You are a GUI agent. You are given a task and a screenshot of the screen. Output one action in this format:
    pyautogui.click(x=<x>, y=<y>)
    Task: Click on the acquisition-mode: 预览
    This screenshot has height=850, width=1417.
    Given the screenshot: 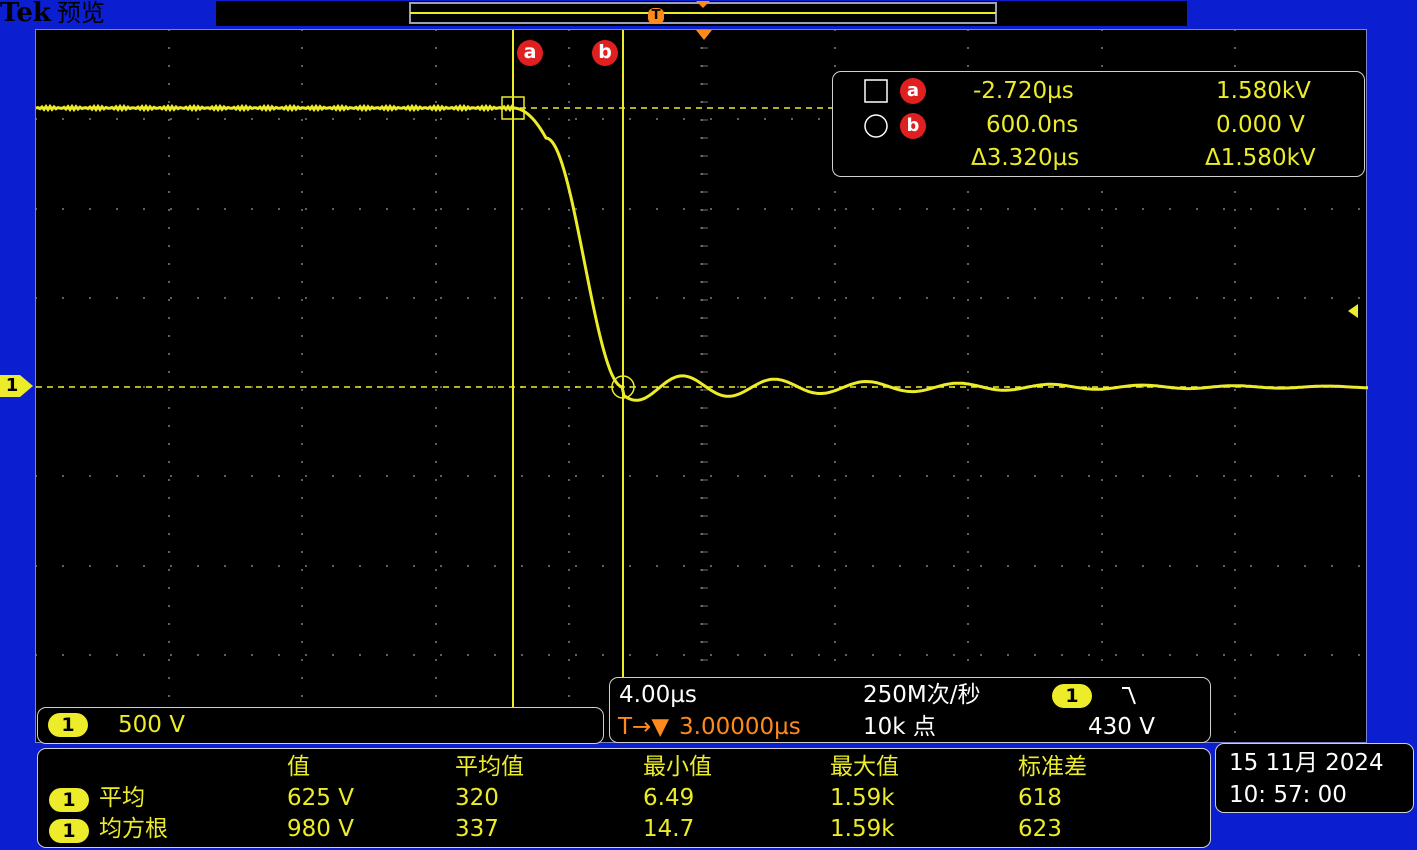 What is the action you would take?
    pyautogui.click(x=80, y=13)
    